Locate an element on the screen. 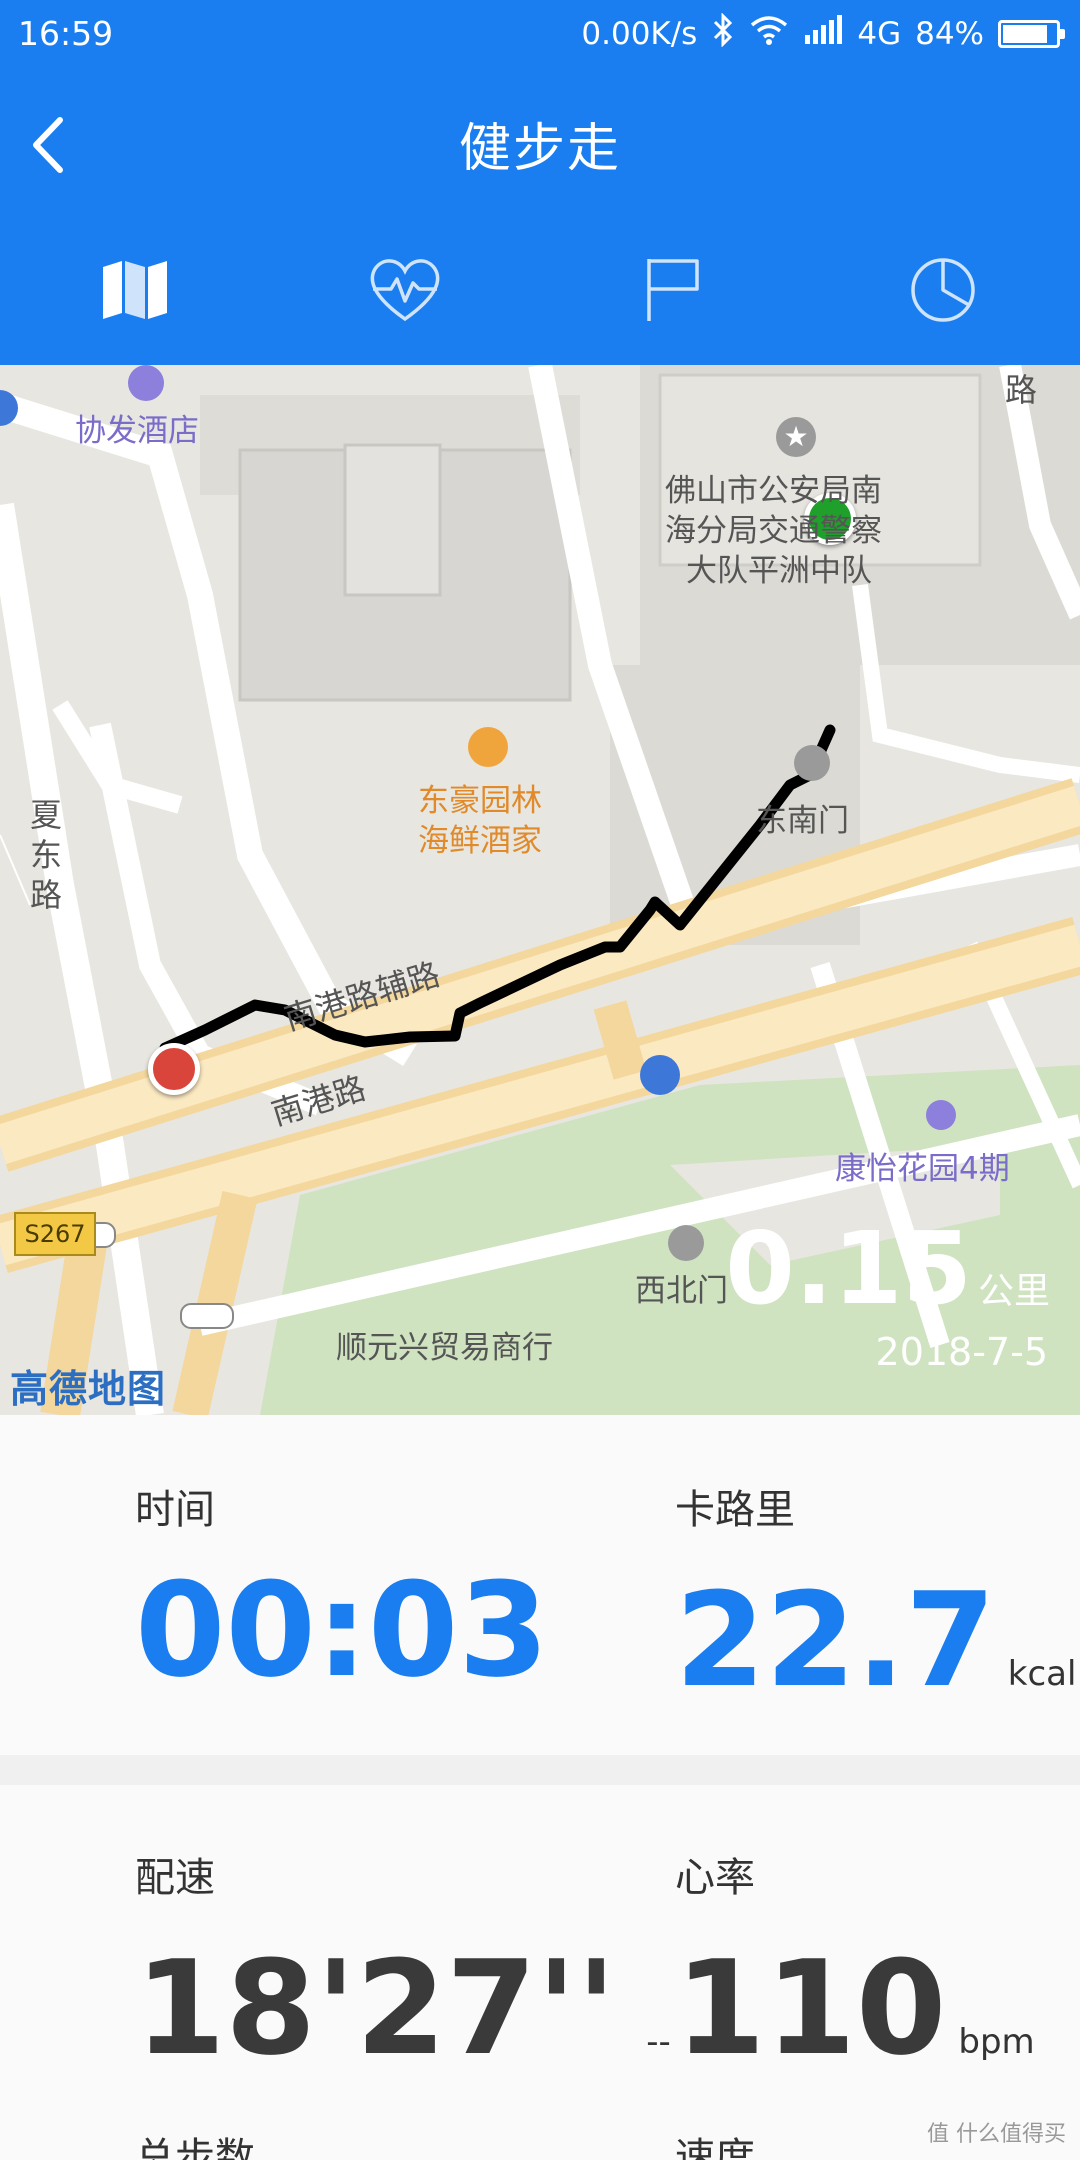 This screenshot has width=1080, height=2160. status-indicators: 0.00K/s 4G 84% is located at coordinates (823, 33).